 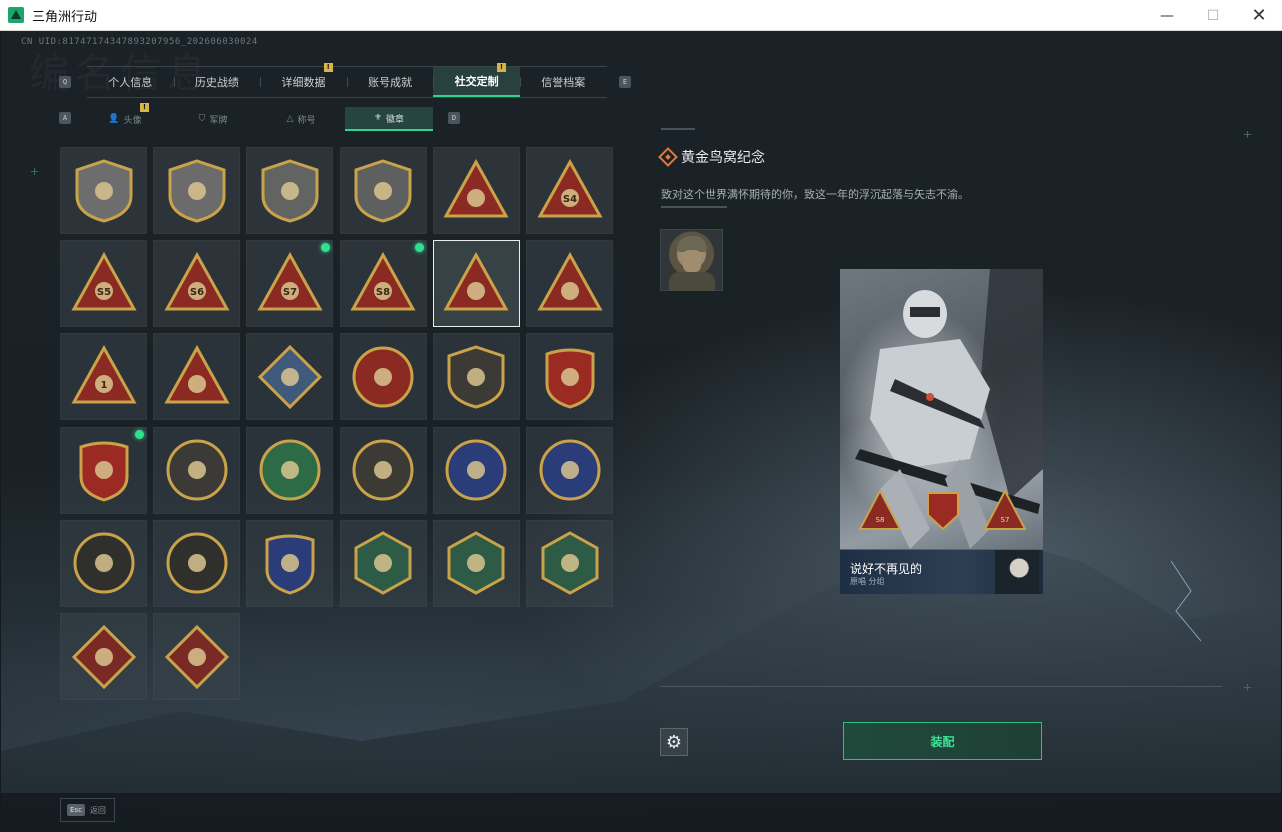 I want to click on nav-tab-1: 历史战绩, so click(x=217, y=82).